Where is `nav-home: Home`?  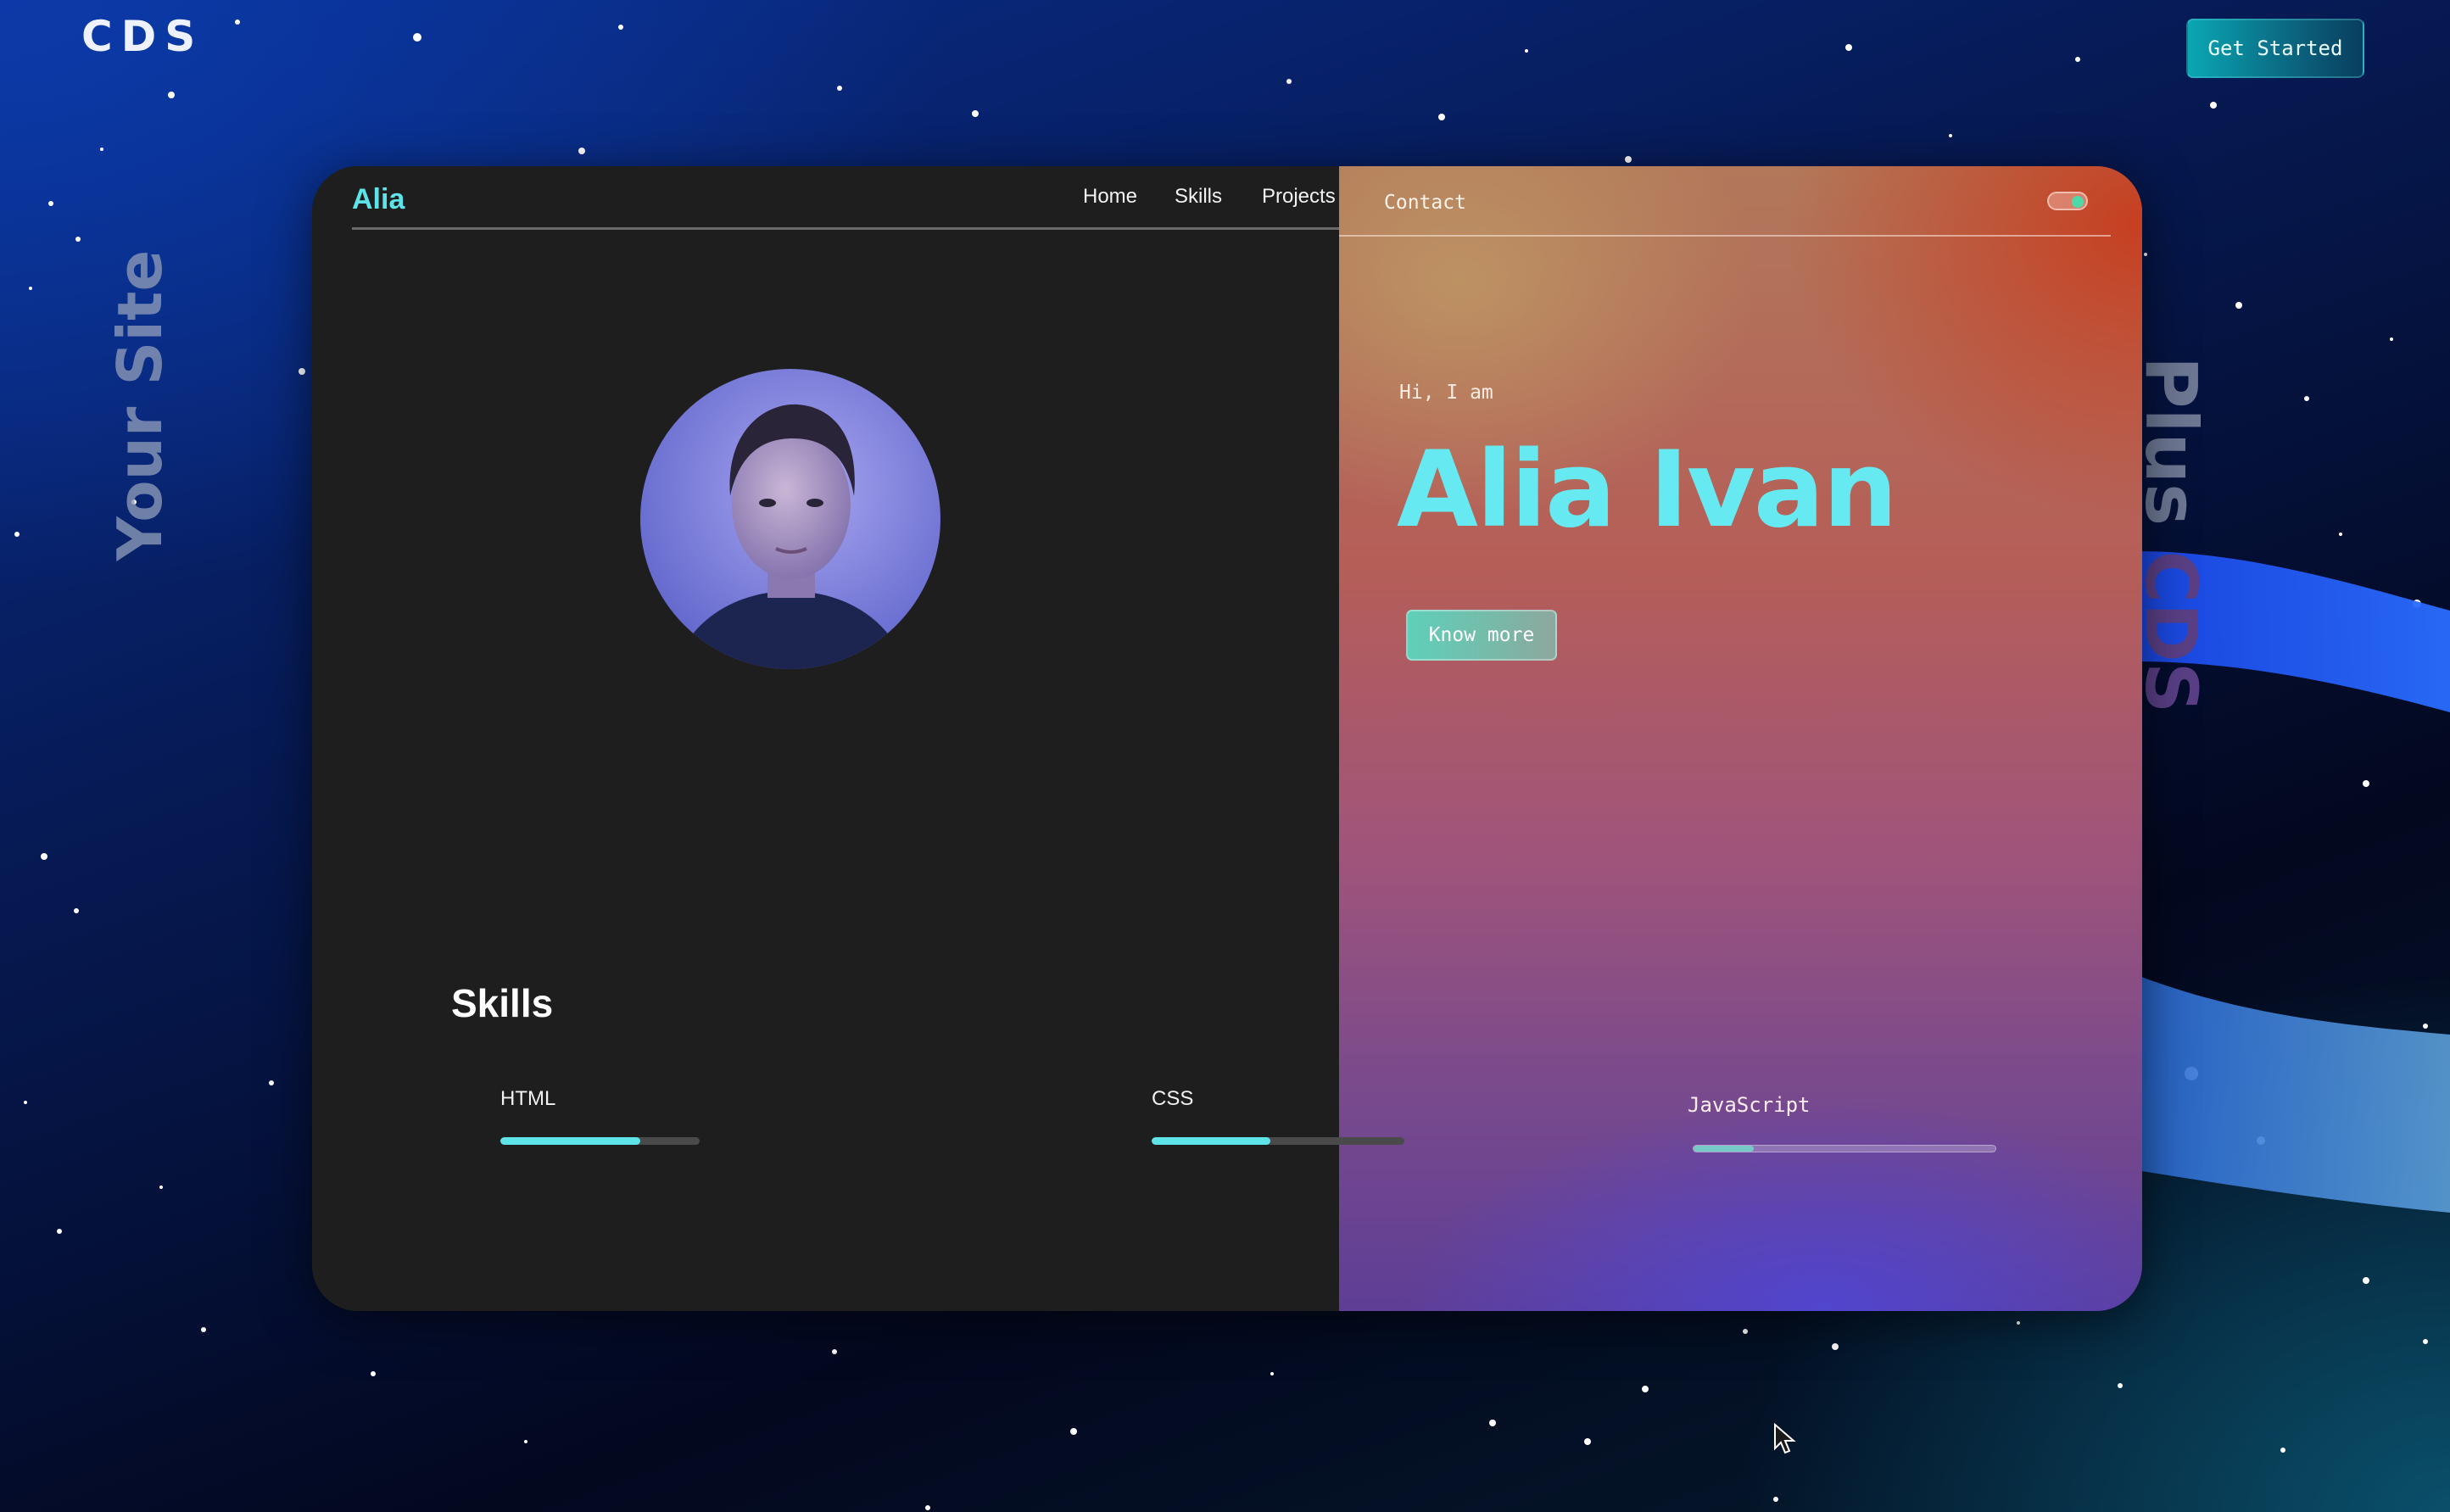 nav-home: Home is located at coordinates (1110, 197).